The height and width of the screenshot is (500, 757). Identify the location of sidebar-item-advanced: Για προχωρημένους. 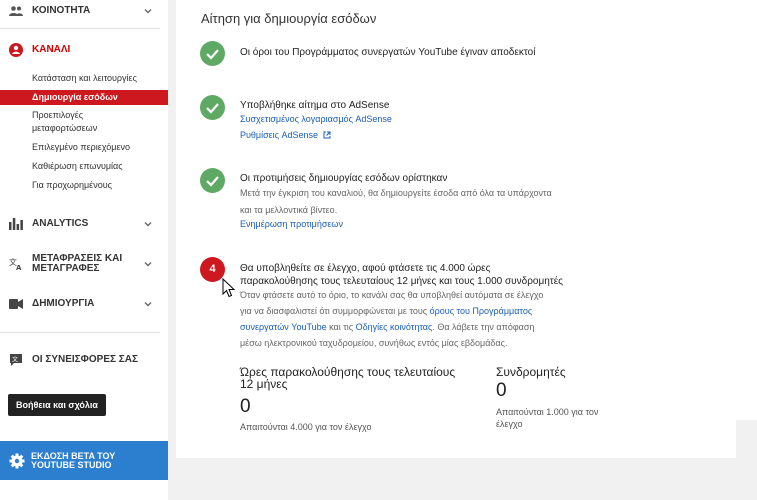
(84, 185).